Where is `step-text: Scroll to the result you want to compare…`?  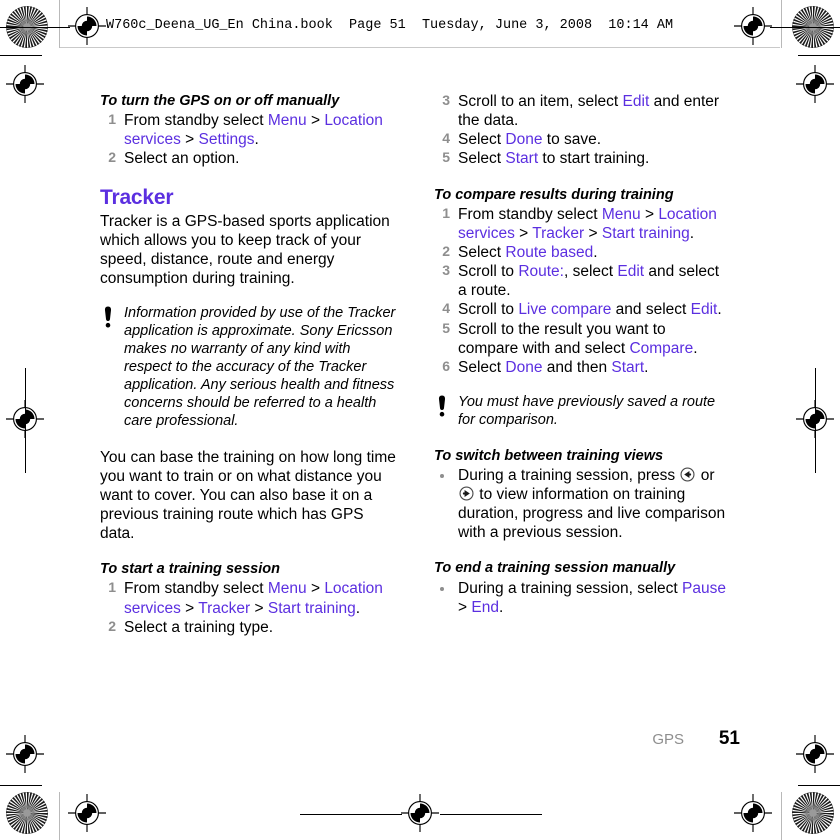 step-text: Scroll to the result you want to compare… is located at coordinates (578, 339).